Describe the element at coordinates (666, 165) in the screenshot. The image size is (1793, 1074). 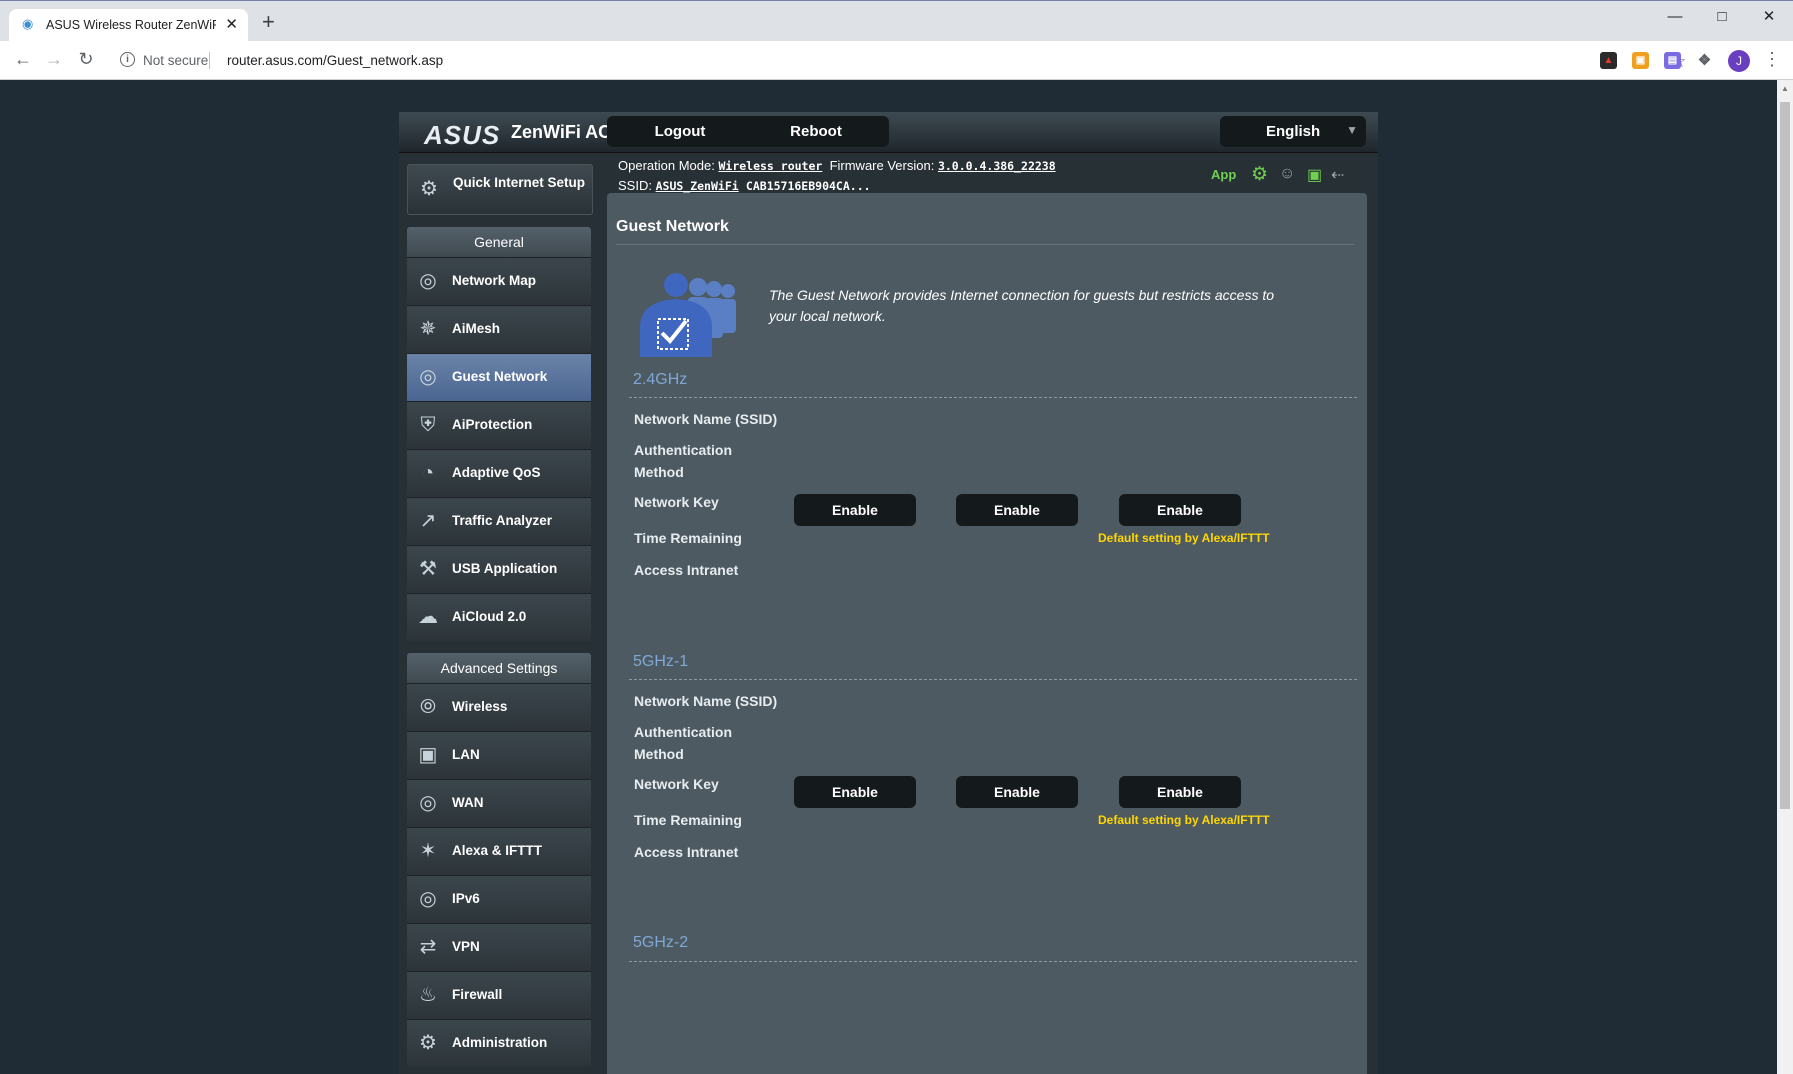
I see `op-mode-label: Operation Mode:` at that location.